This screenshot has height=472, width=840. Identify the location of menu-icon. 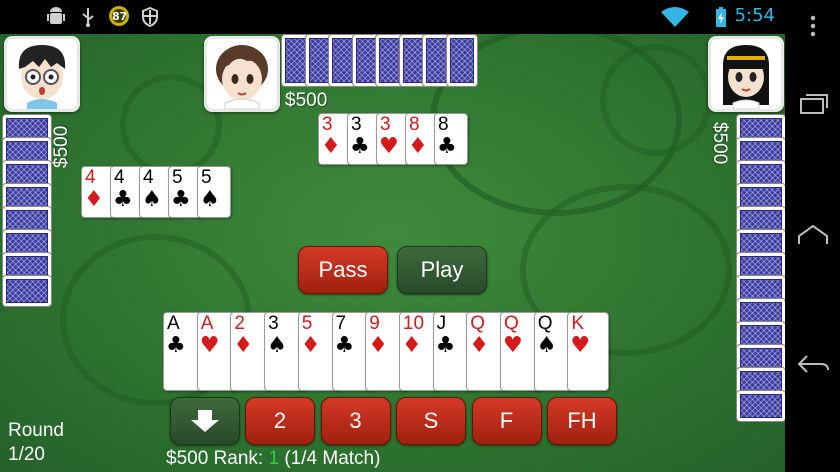
(813, 26).